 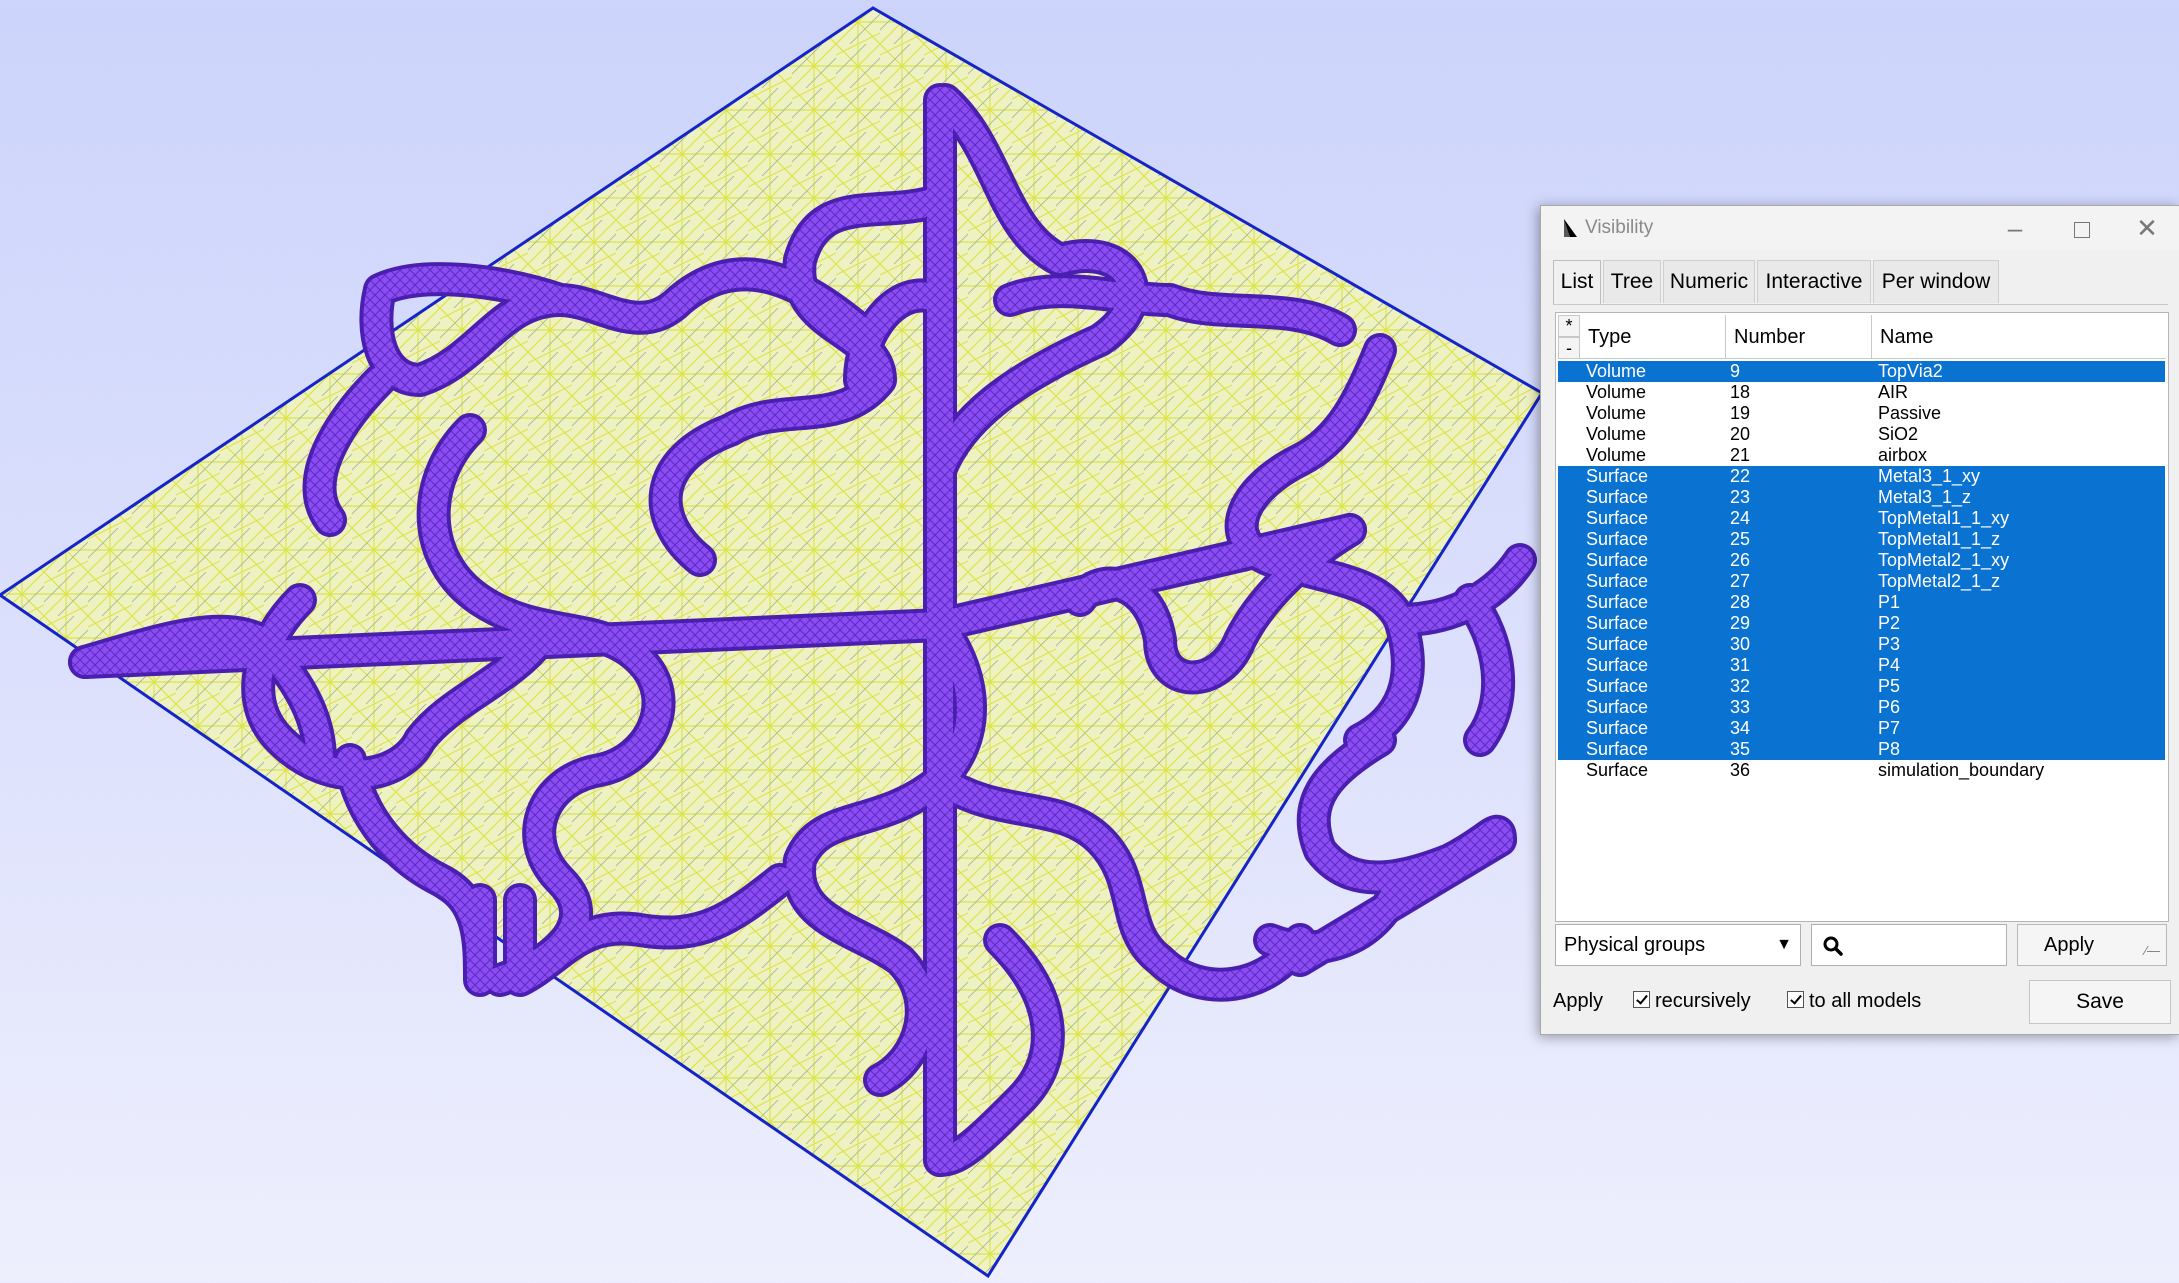 What do you see at coordinates (1861, 770) in the screenshot?
I see `list-item: Surface 36 simulation_boundary` at bounding box center [1861, 770].